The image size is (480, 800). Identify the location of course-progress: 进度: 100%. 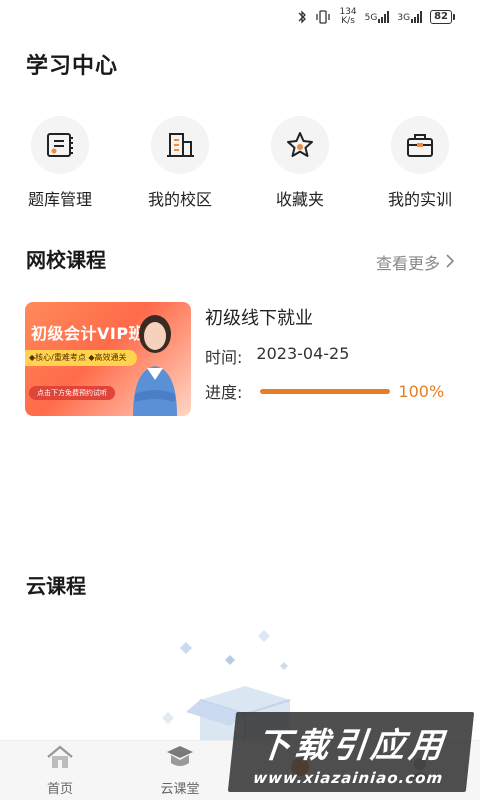
(330, 391).